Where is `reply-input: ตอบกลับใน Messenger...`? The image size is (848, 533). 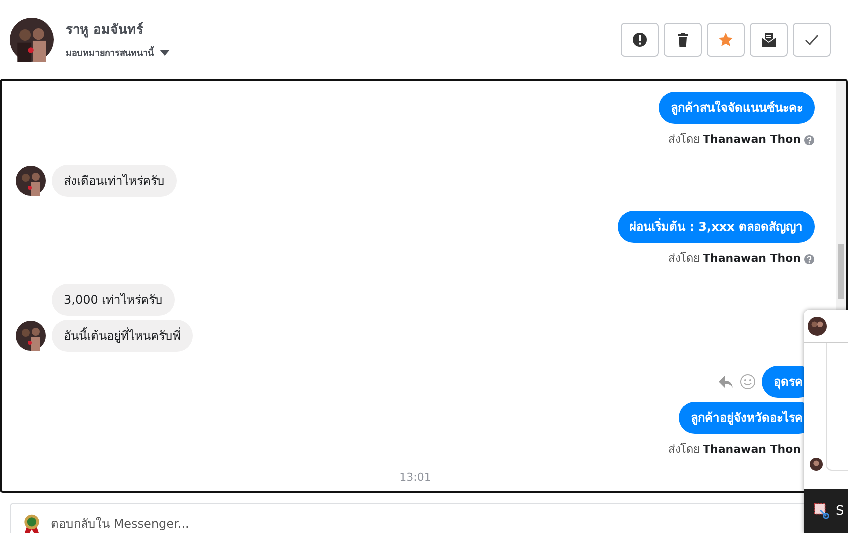
reply-input: ตอบกลับใน Messenger... is located at coordinates (444, 524).